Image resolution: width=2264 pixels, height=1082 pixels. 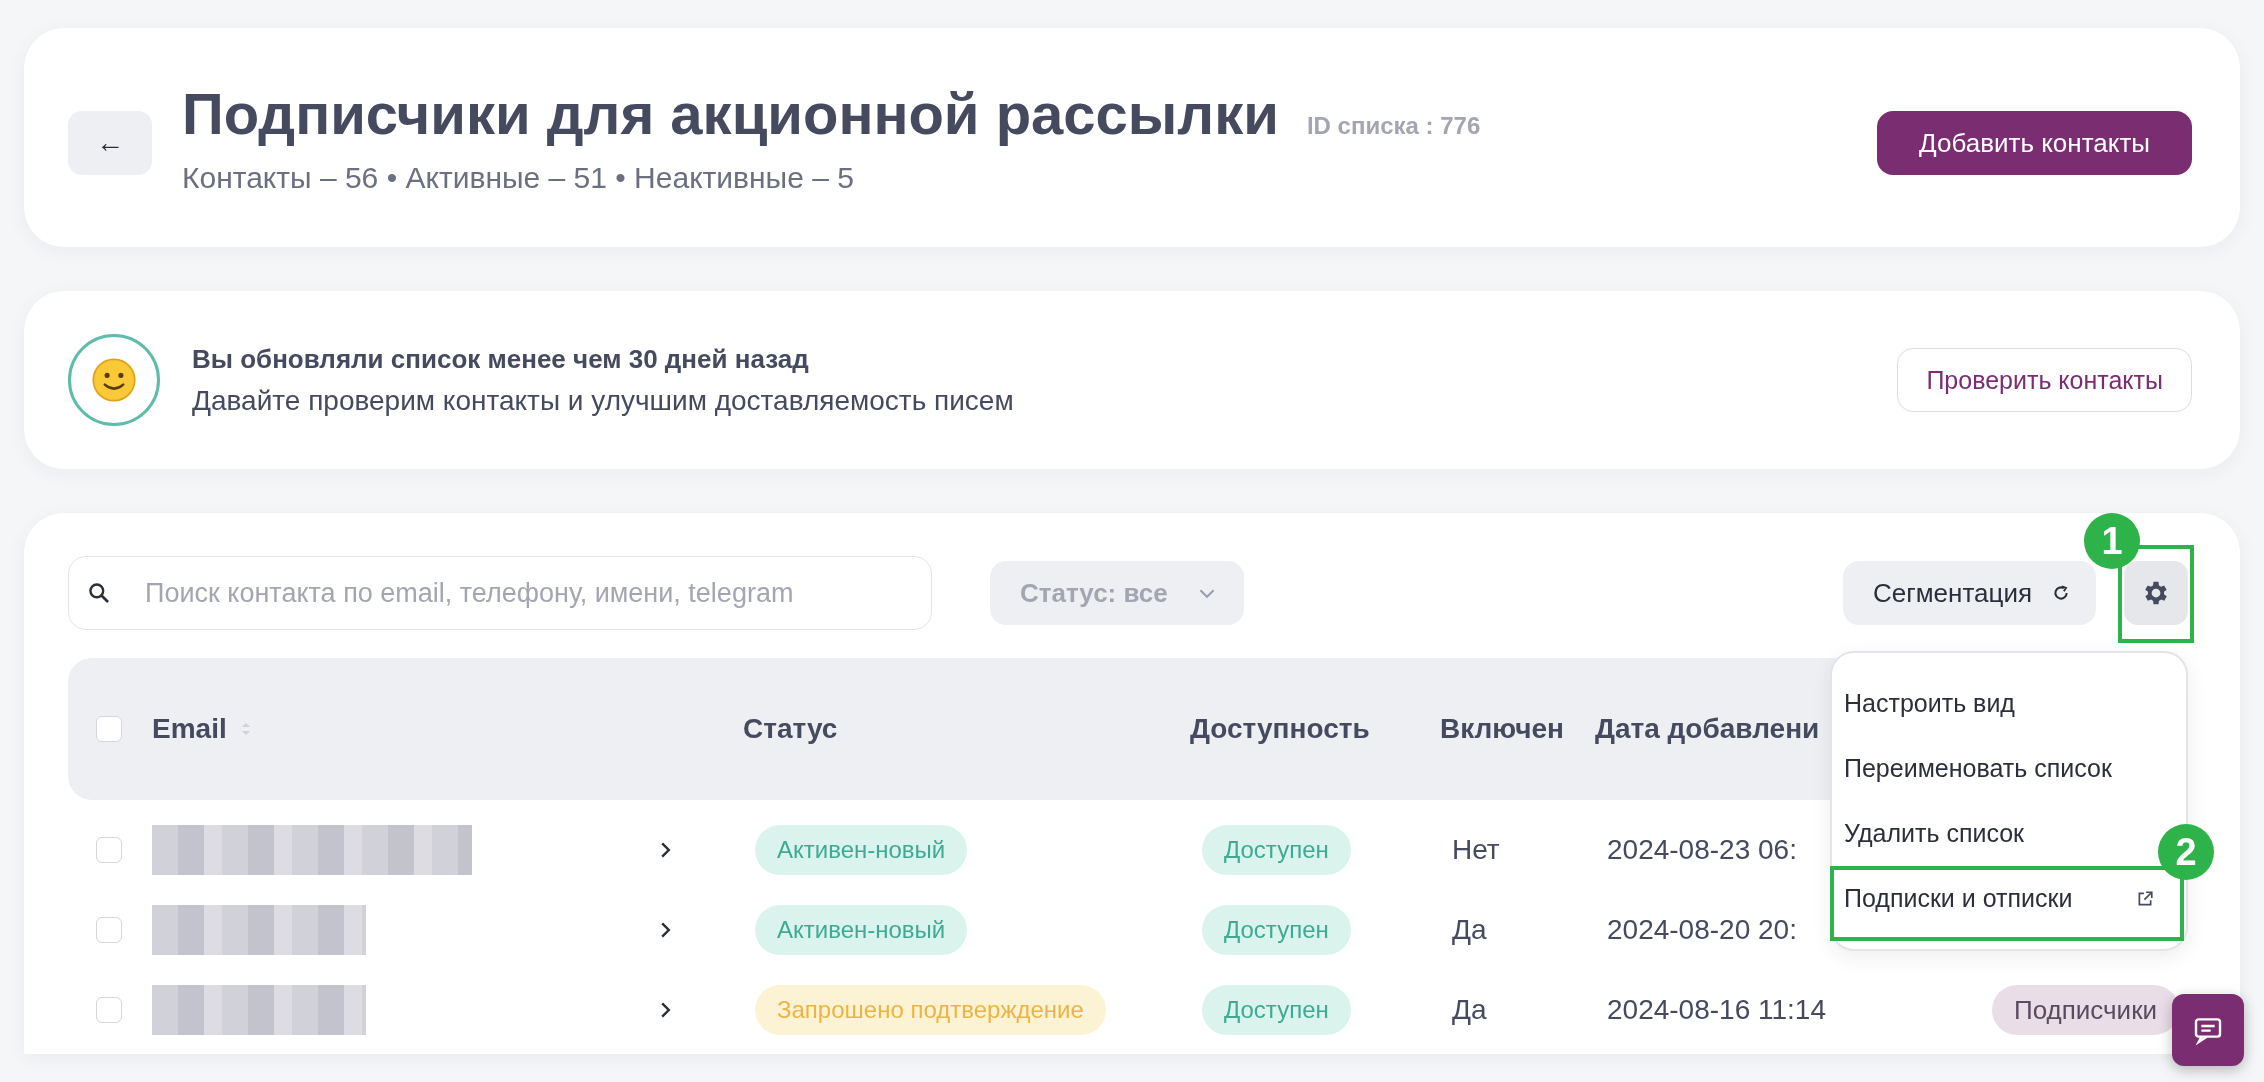 What do you see at coordinates (1969, 593) in the screenshot?
I see `segmentation-button: Сегментация` at bounding box center [1969, 593].